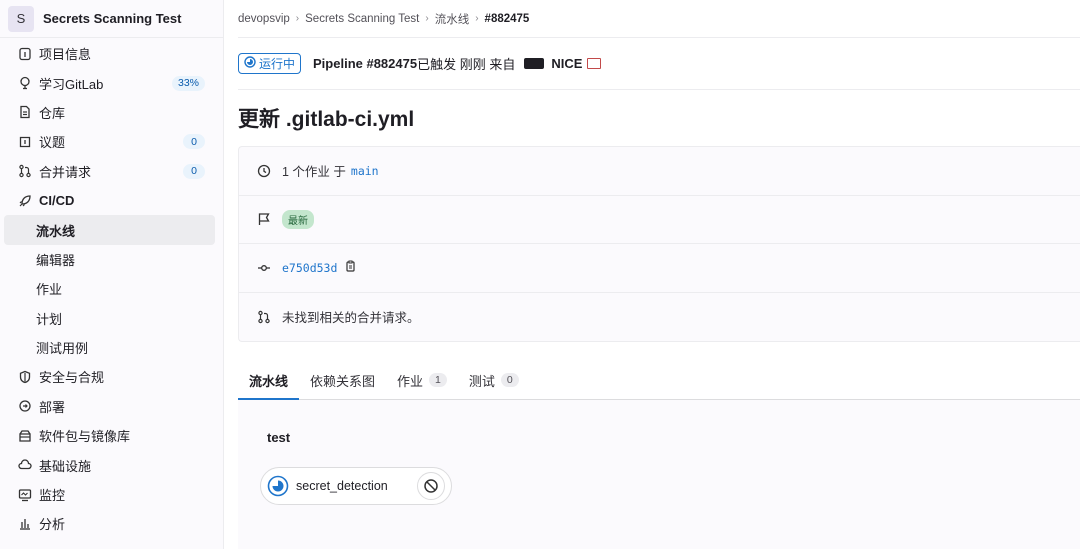 The height and width of the screenshot is (549, 1080). Describe the element at coordinates (109, 406) in the screenshot. I see `sidebar-item-deployments: 部署` at that location.